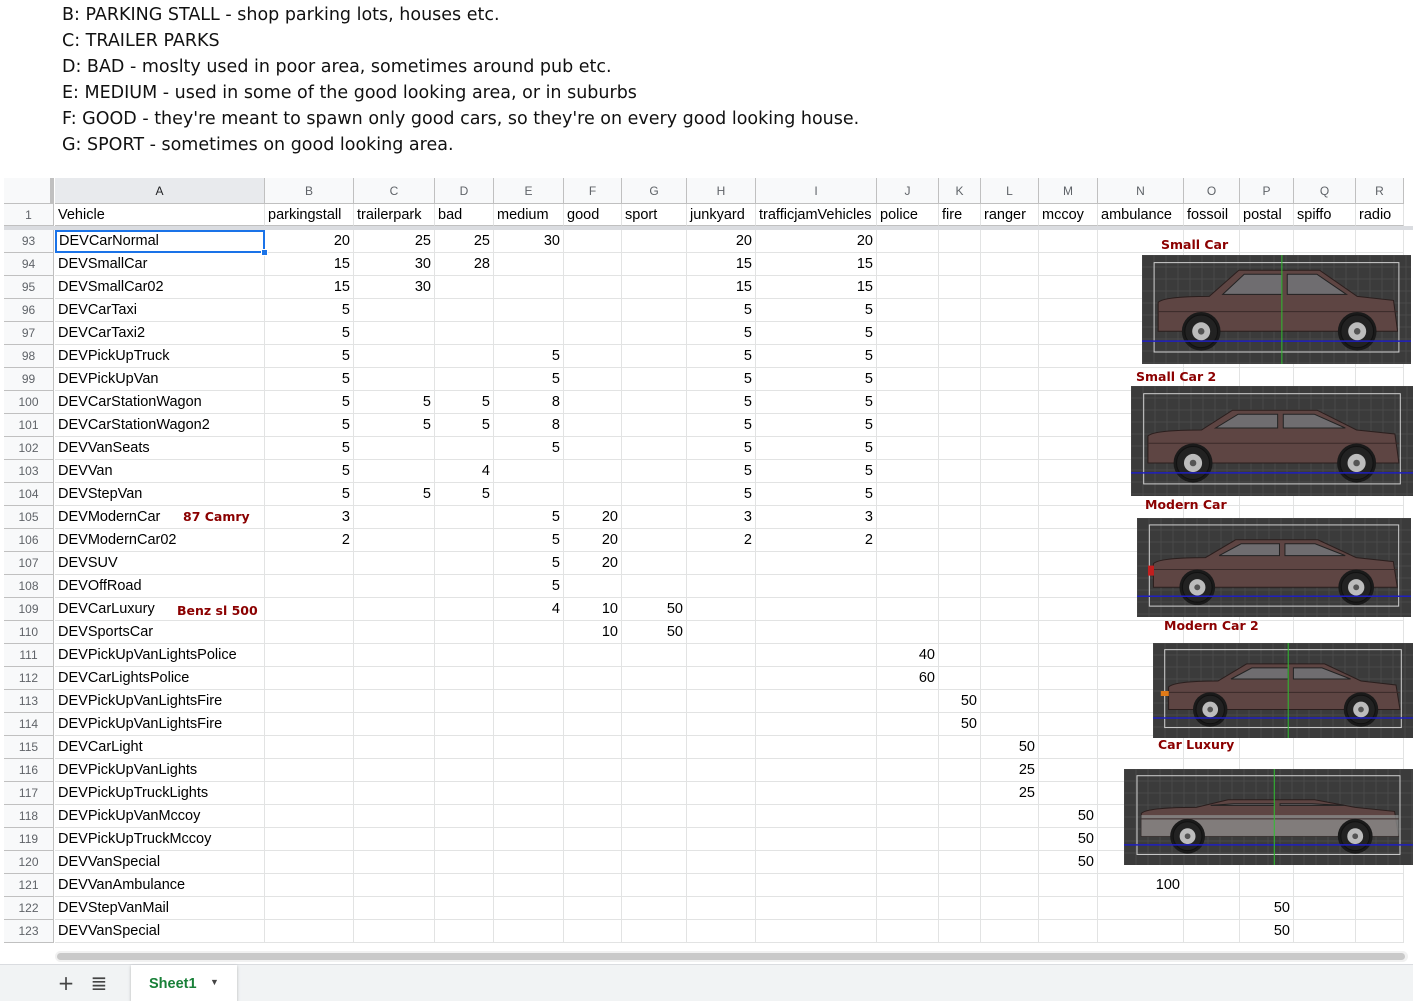  Describe the element at coordinates (529, 425) in the screenshot. I see `spawn-value-cell: 8` at that location.